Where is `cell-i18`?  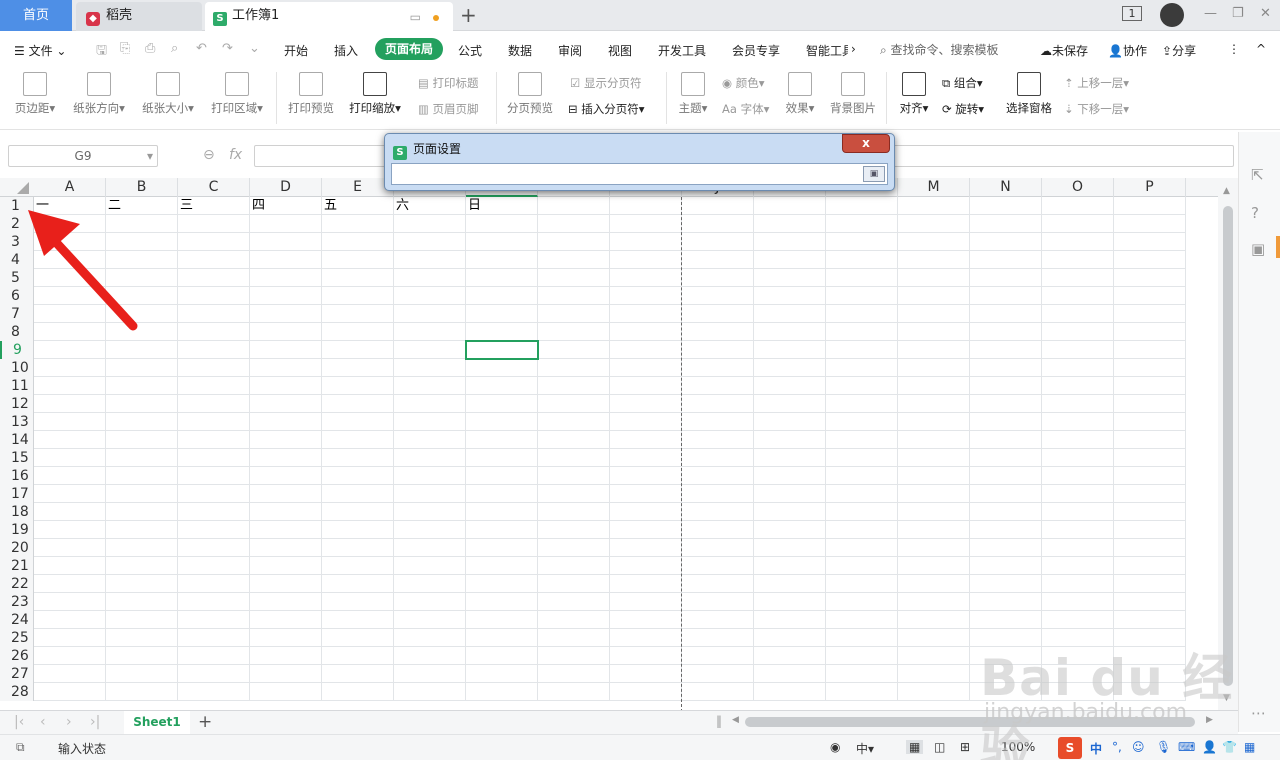
cell-i18 is located at coordinates (646, 512).